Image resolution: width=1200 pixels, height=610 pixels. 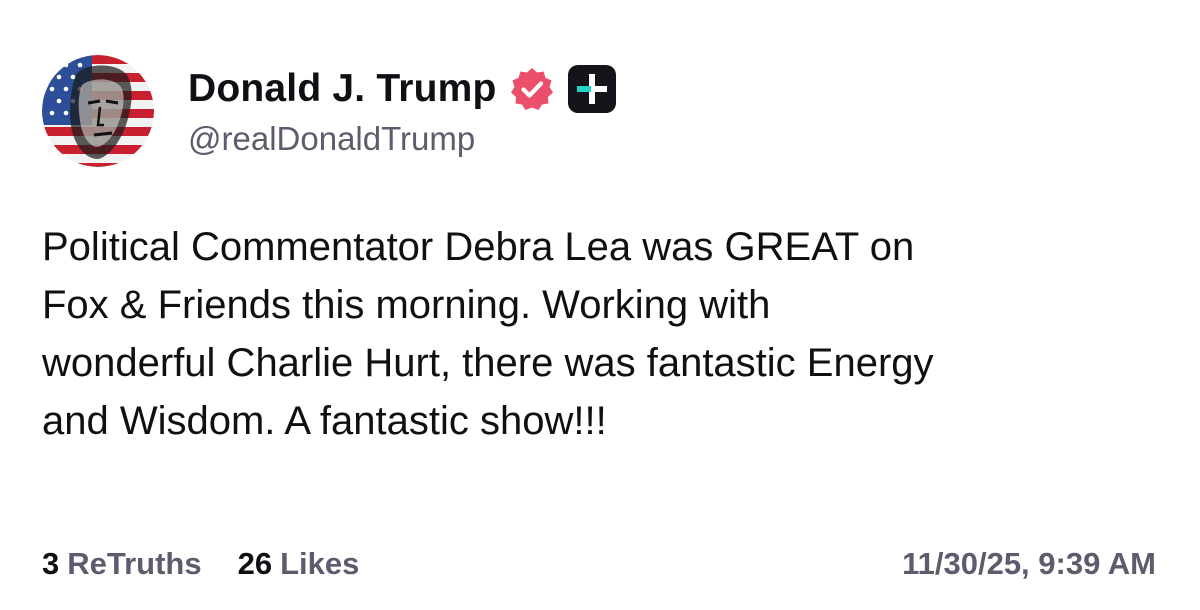 What do you see at coordinates (342, 89) in the screenshot?
I see `author-name: Donald J. Trump` at bounding box center [342, 89].